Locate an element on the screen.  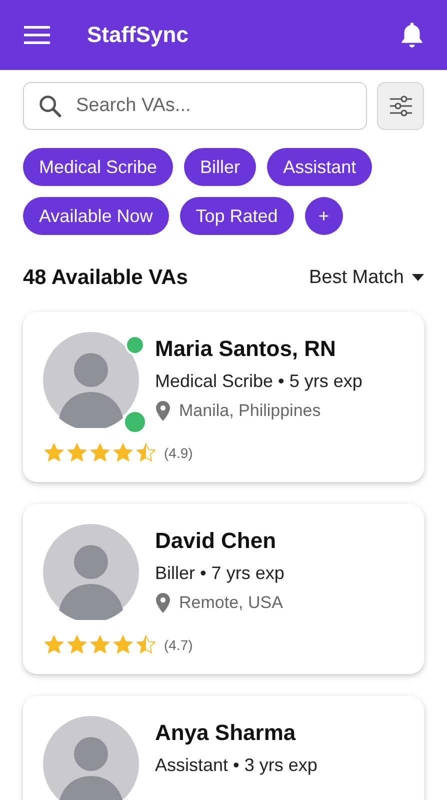
location-text: Manila, Philippines is located at coordinates (250, 411).